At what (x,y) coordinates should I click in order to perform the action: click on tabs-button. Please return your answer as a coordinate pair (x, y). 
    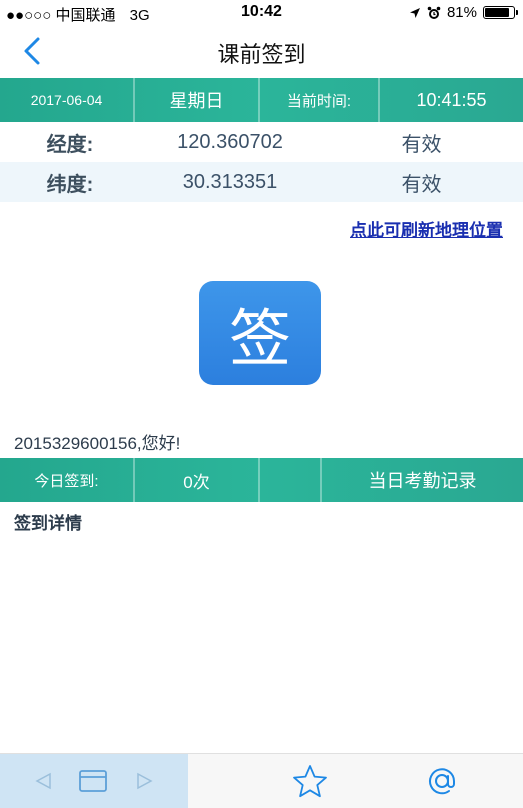
    Looking at the image, I should click on (93, 781).